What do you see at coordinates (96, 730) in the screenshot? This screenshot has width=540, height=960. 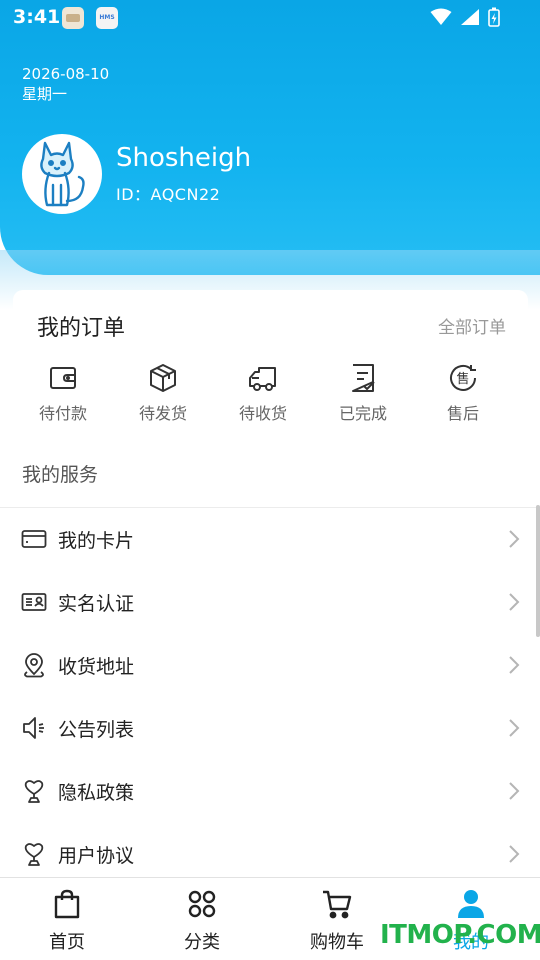 I see `service-item-label: 公告列表` at bounding box center [96, 730].